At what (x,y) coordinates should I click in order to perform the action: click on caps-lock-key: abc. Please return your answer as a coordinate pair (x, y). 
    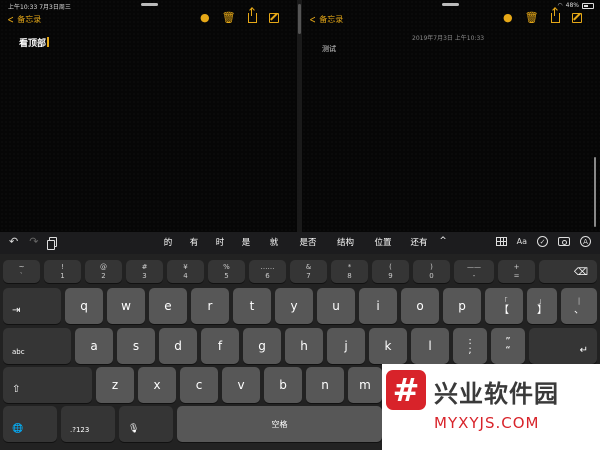
    Looking at the image, I should click on (37, 346).